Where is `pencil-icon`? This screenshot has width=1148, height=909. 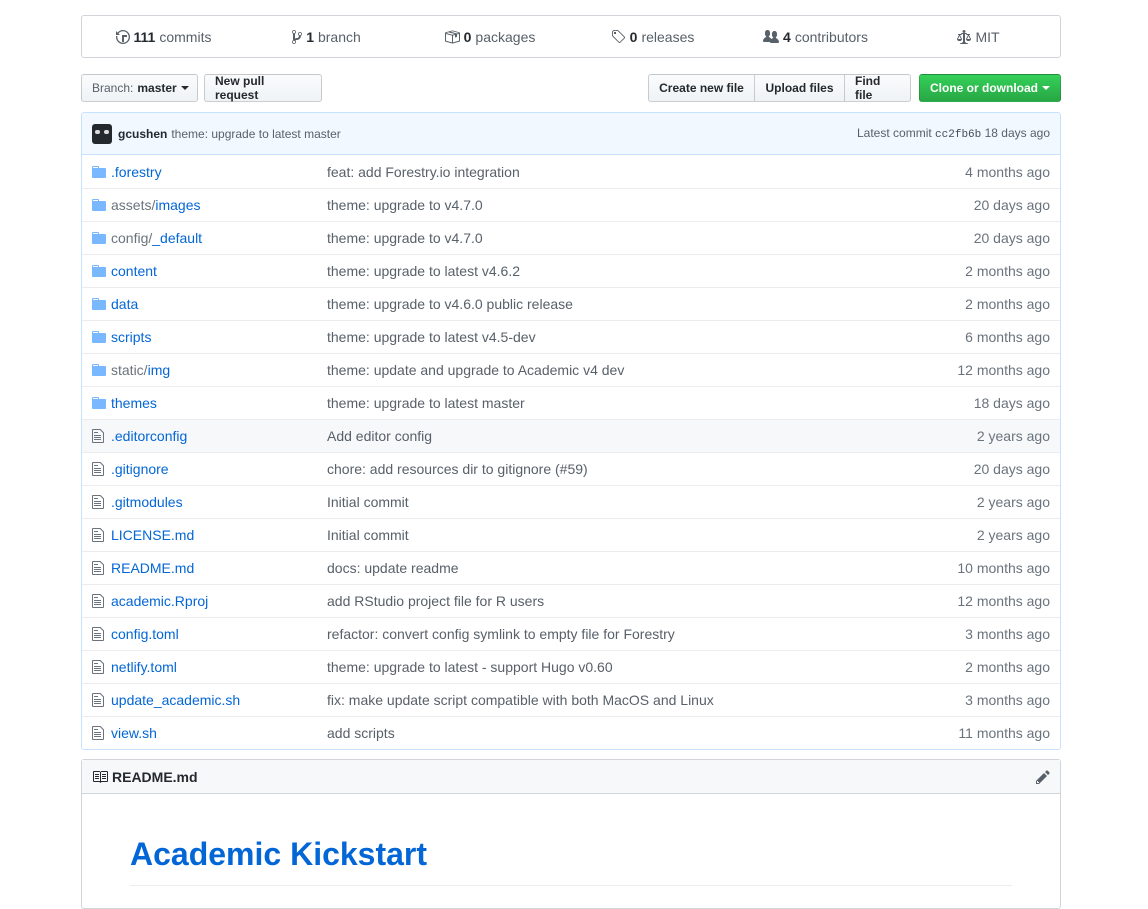 pencil-icon is located at coordinates (1043, 777).